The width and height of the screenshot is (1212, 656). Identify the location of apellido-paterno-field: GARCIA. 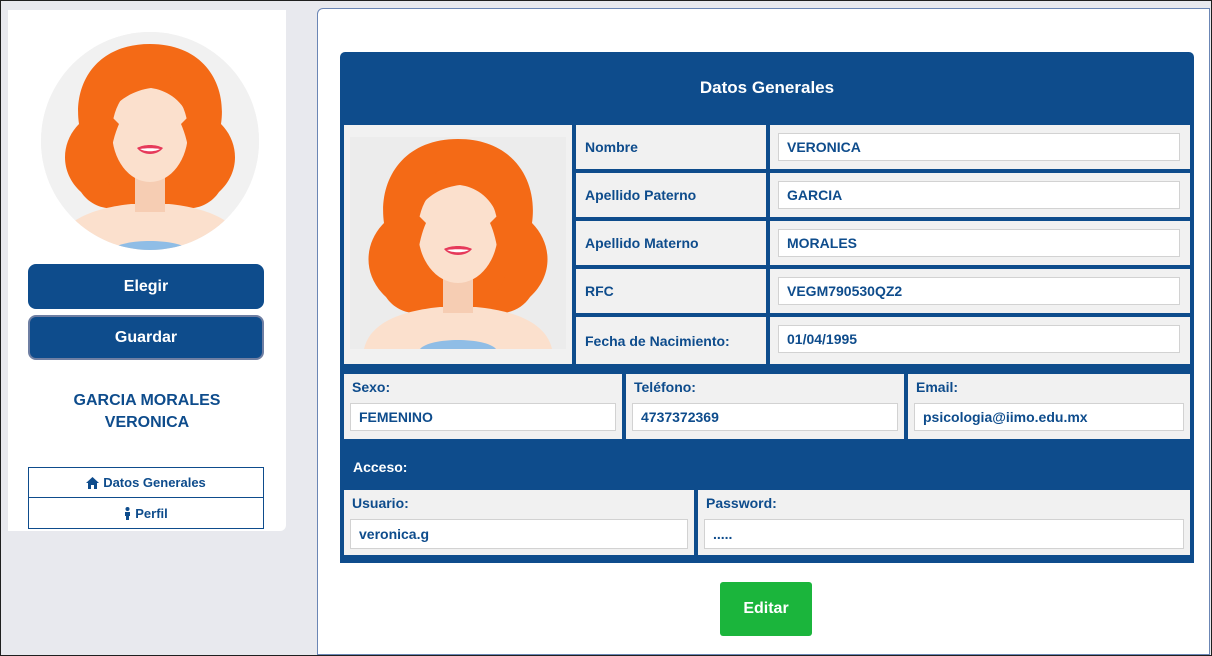
(979, 195).